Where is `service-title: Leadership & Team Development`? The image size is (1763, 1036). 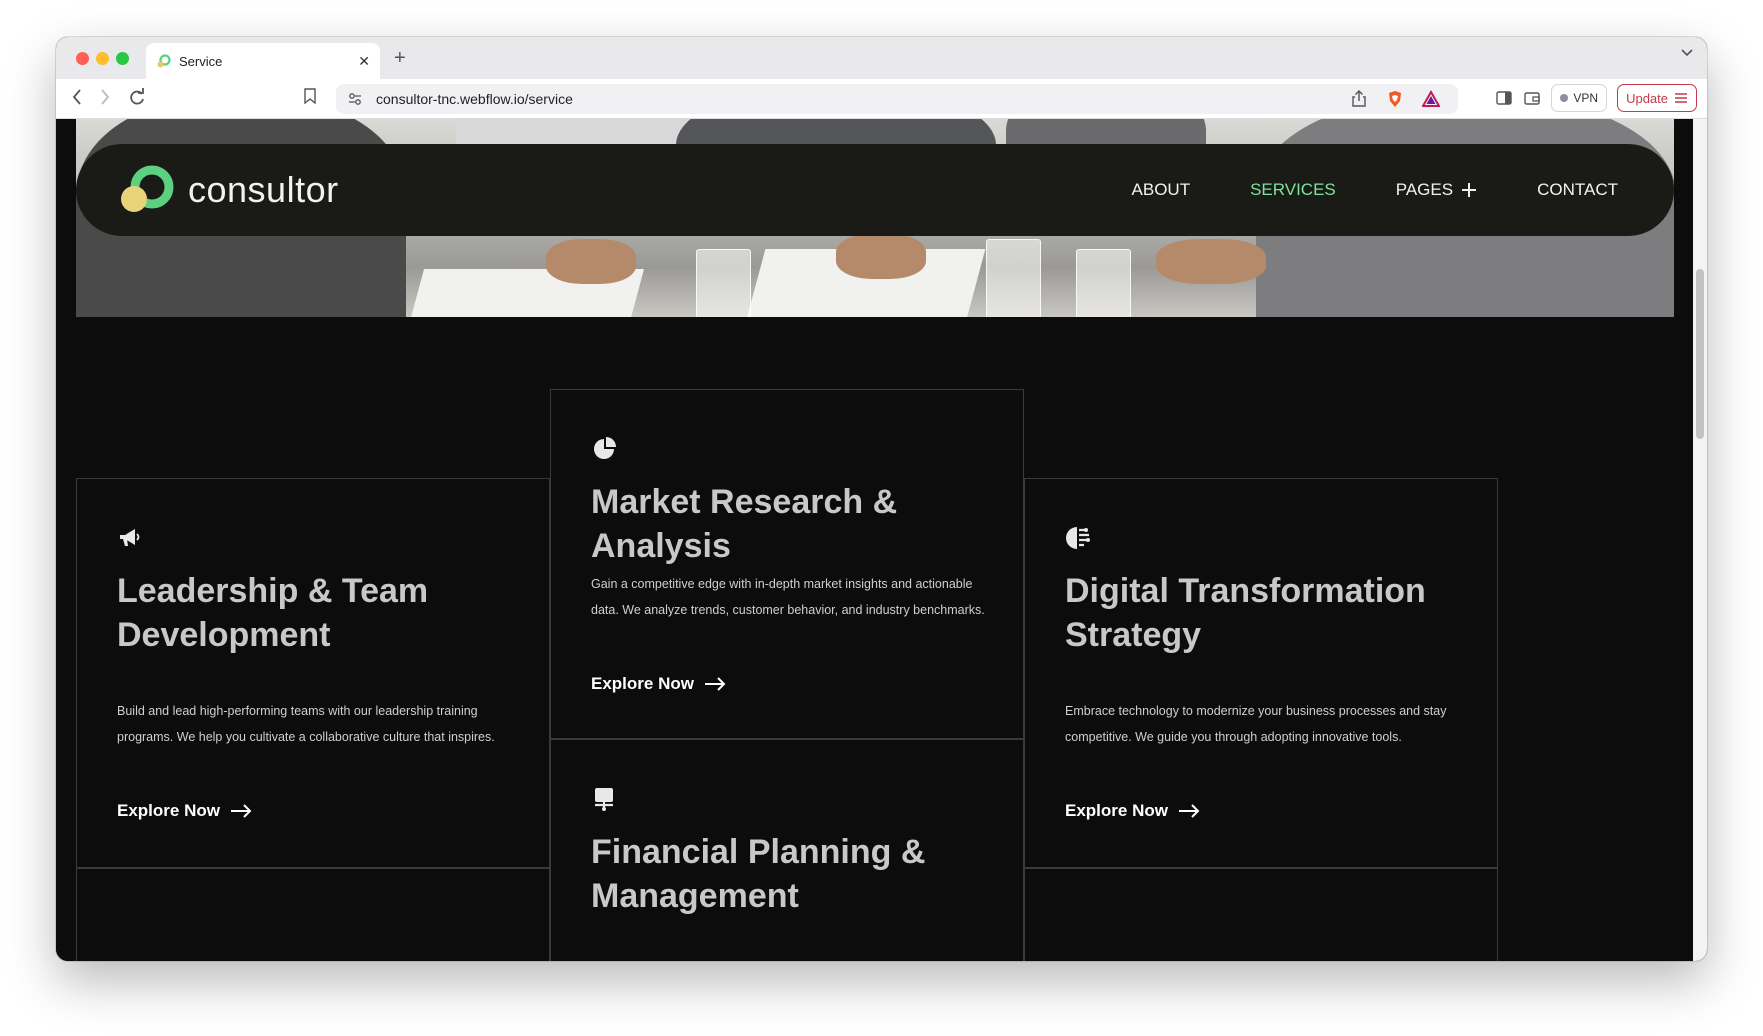 service-title: Leadership & Team Development is located at coordinates (273, 613).